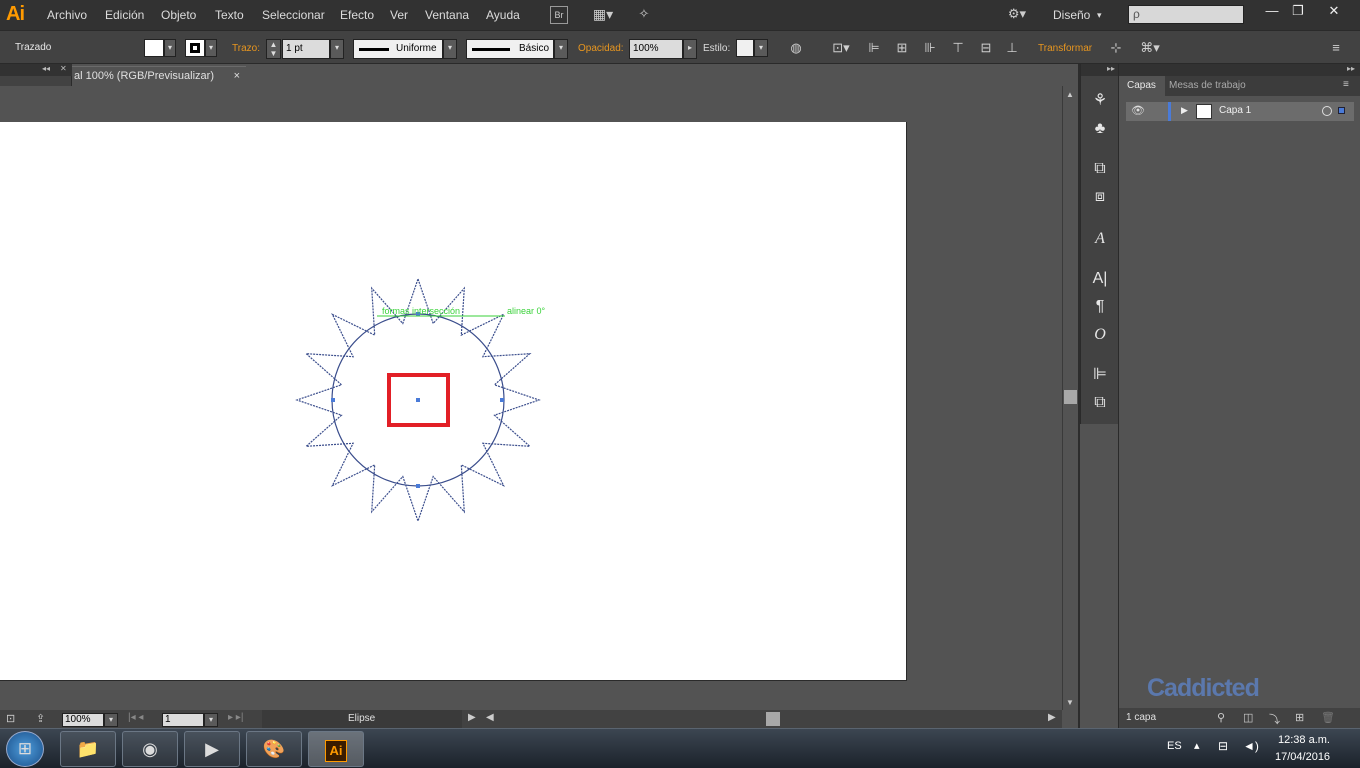  Describe the element at coordinates (1150, 48) in the screenshot. I see `shape-builder-options-icon: ⌘▾` at that location.